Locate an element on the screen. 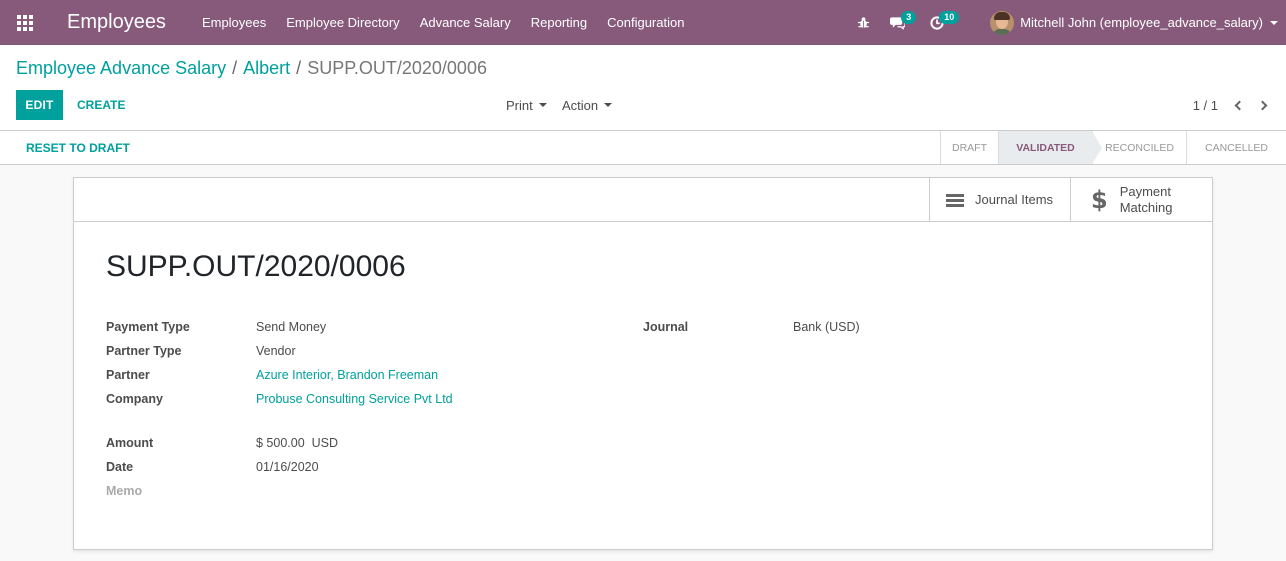  chevron-down-icon is located at coordinates (1274, 22).